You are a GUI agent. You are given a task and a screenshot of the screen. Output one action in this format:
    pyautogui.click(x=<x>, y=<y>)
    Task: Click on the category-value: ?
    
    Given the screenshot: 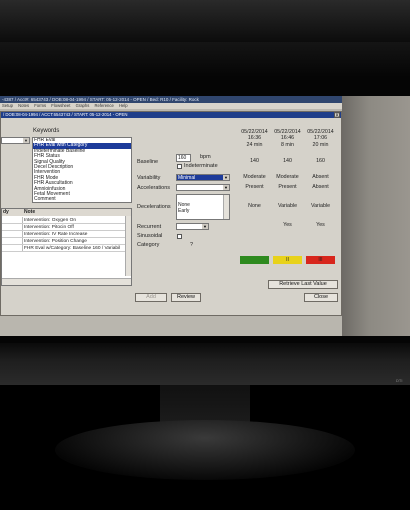 What is the action you would take?
    pyautogui.click(x=192, y=245)
    